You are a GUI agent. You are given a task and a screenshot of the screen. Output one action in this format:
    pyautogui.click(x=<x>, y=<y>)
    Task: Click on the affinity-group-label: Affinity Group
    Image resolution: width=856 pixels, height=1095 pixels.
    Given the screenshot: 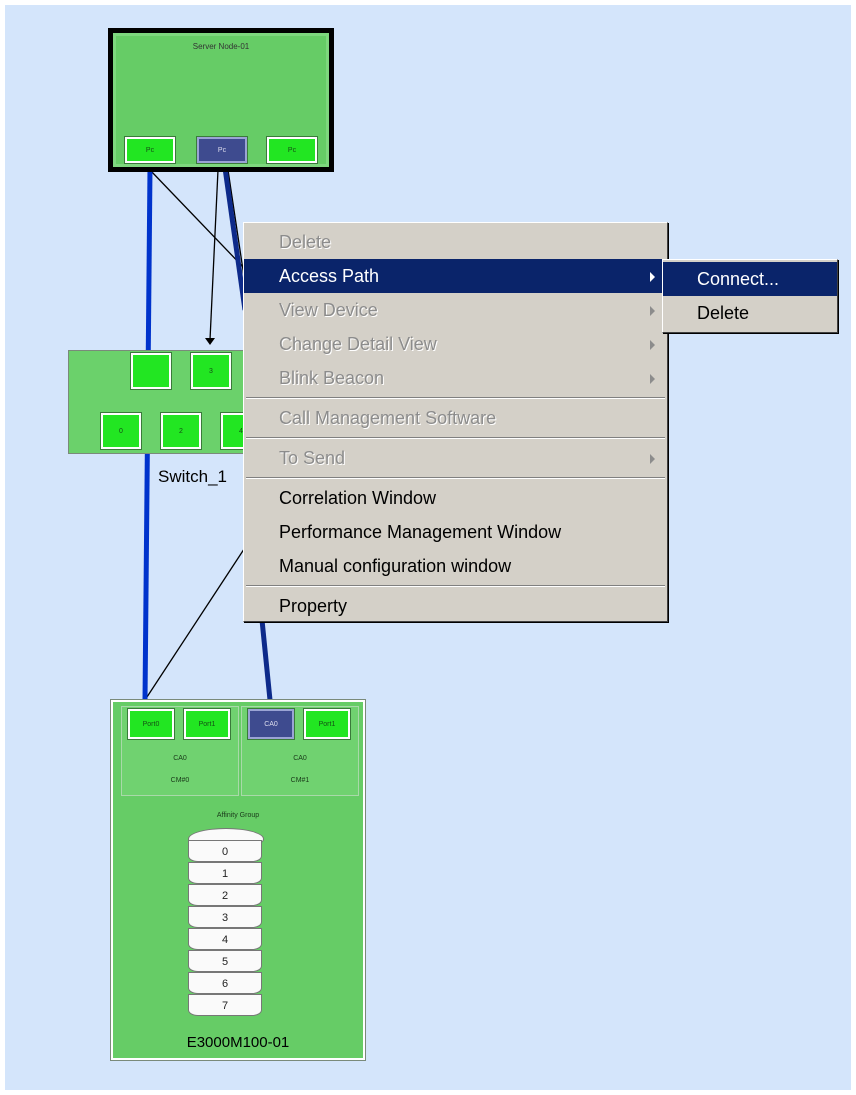 What is the action you would take?
    pyautogui.click(x=238, y=815)
    